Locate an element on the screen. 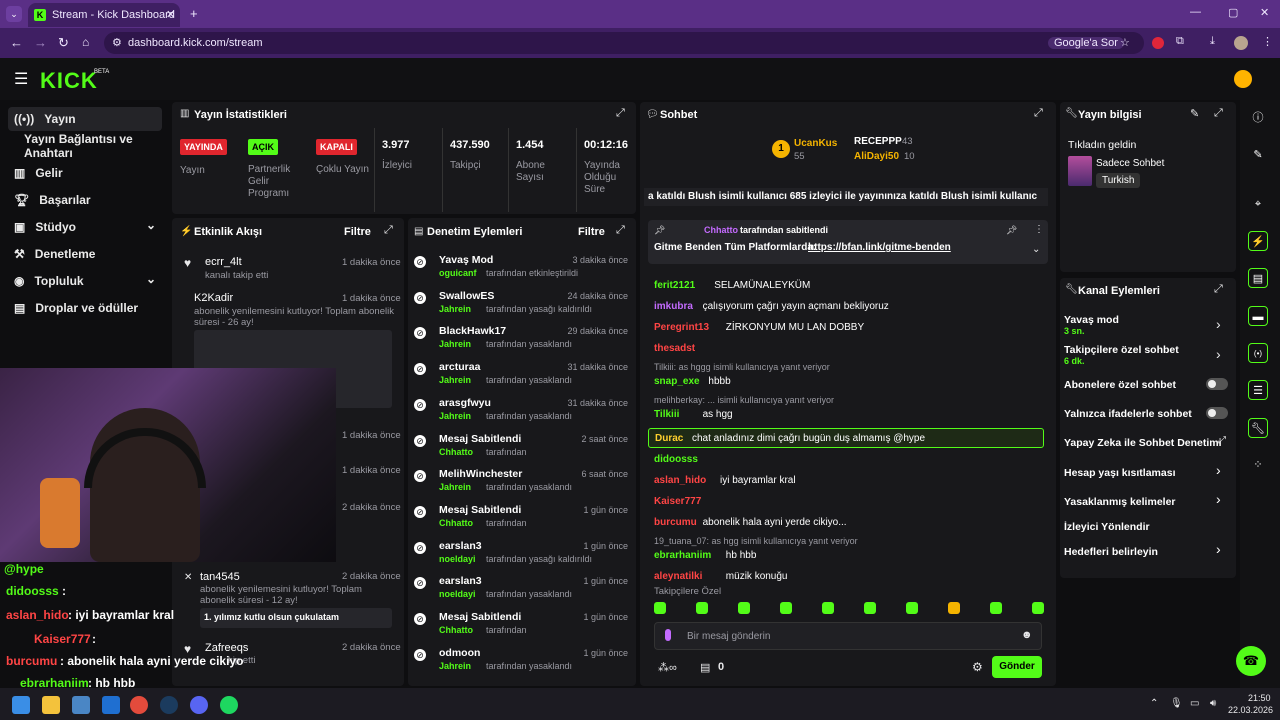 Image resolution: width=1280 pixels, height=720 pixels. windows-start-icon is located at coordinates (21, 705).